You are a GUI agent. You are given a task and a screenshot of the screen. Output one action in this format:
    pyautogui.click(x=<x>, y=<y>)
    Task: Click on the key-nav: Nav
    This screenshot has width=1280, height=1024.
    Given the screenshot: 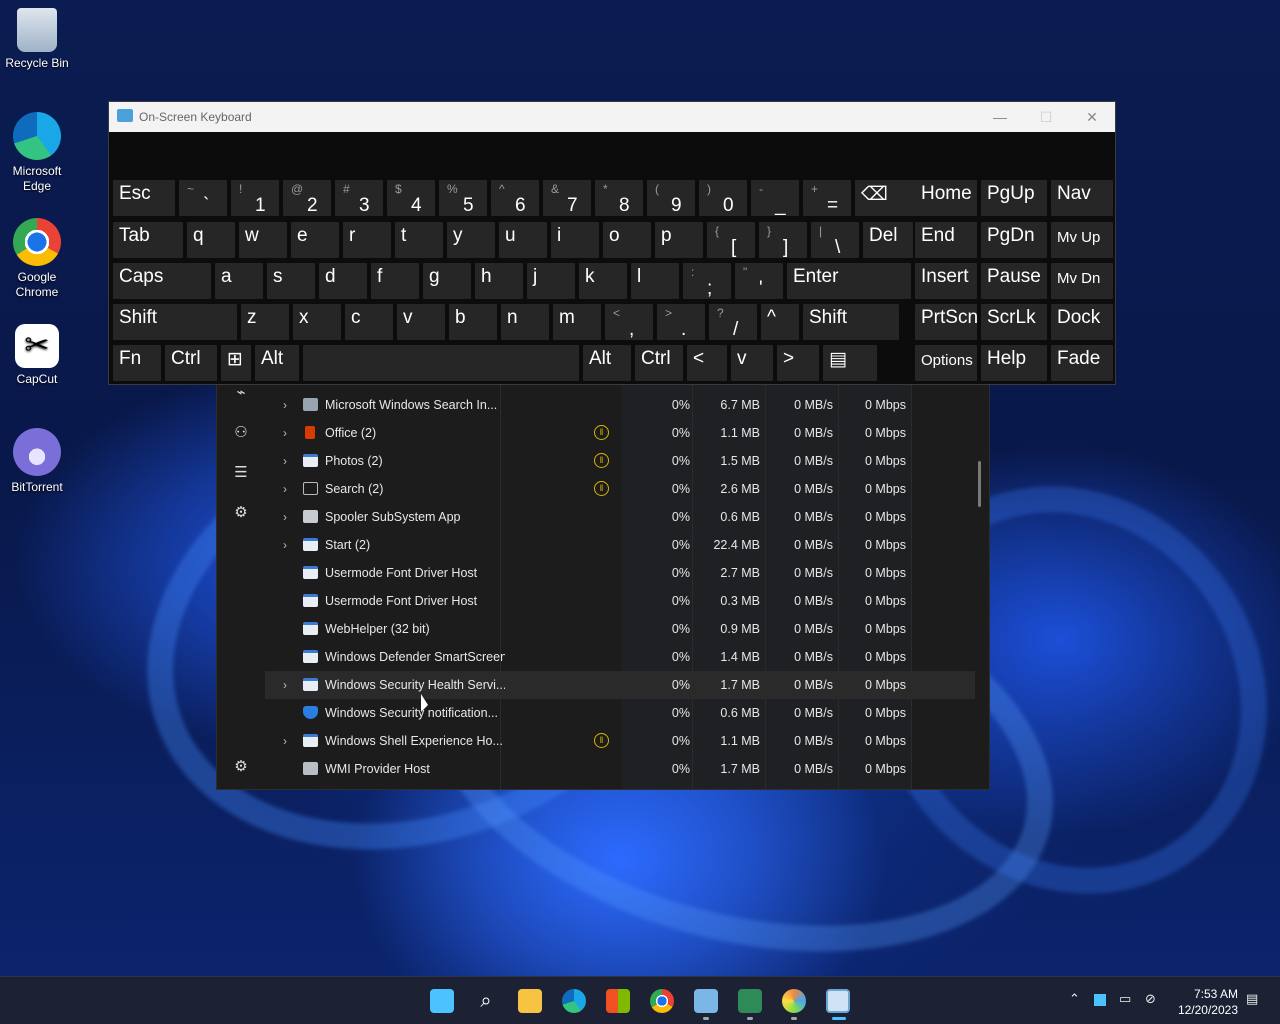 What is the action you would take?
    pyautogui.click(x=1082, y=198)
    